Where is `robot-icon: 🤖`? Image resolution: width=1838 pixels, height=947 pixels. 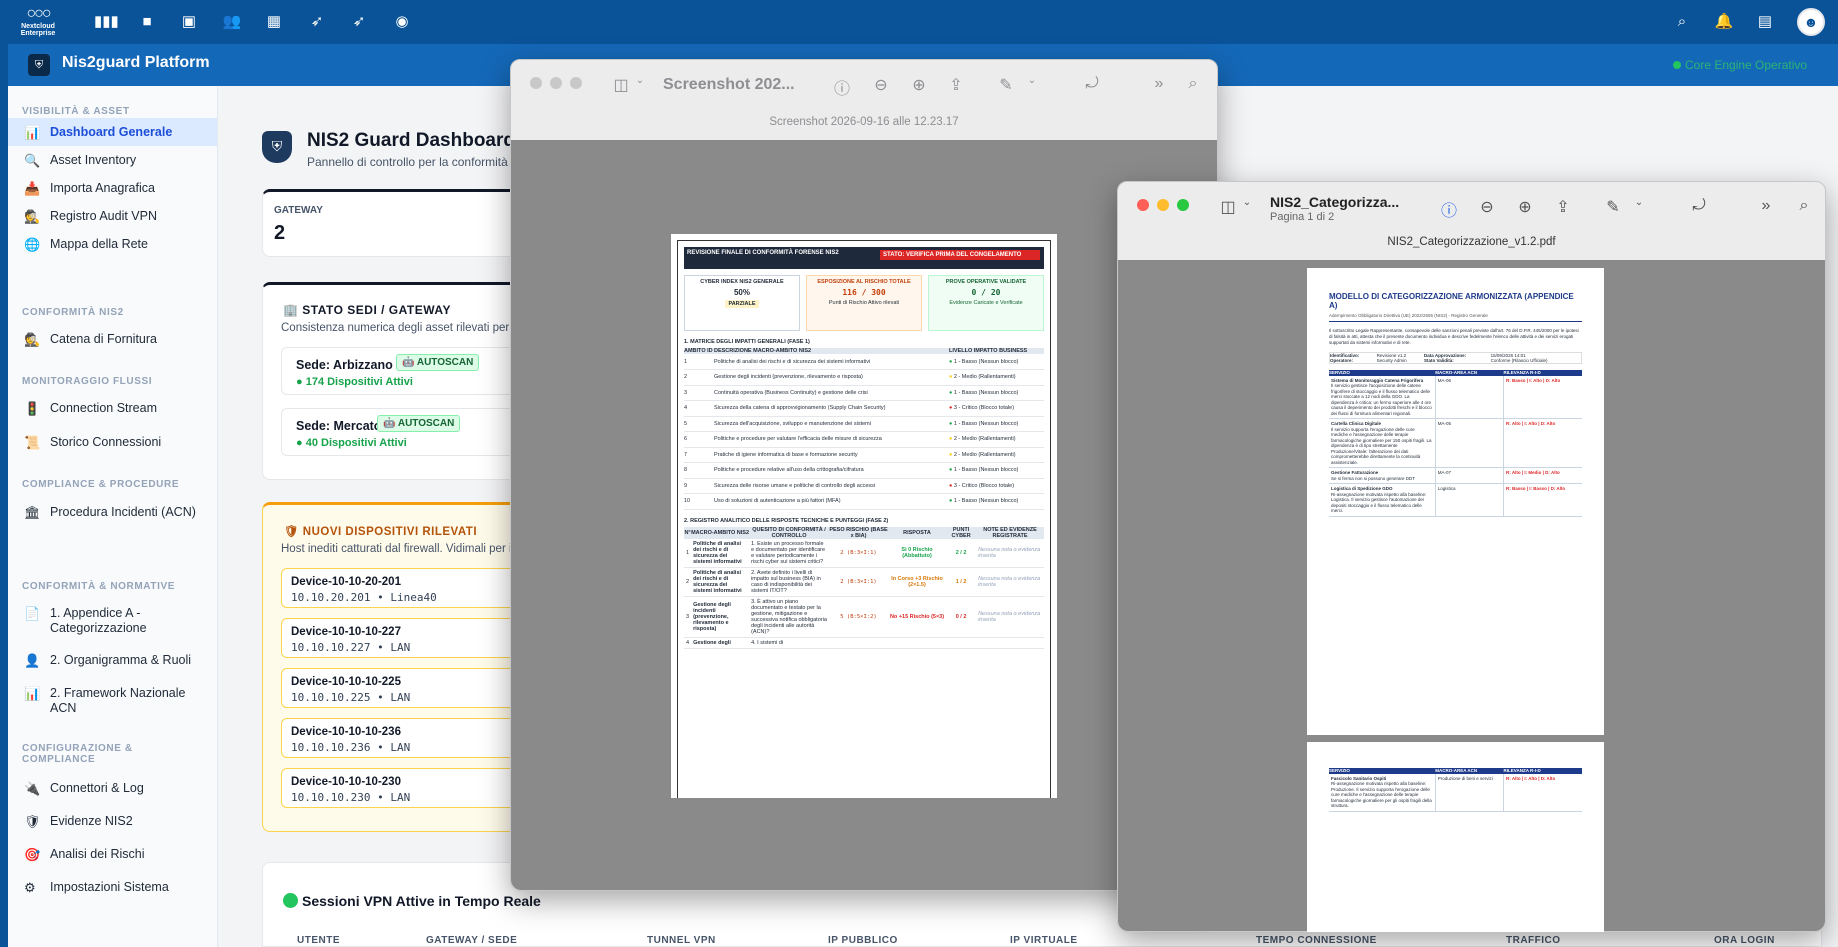
robot-icon: 🤖 is located at coordinates (390, 423).